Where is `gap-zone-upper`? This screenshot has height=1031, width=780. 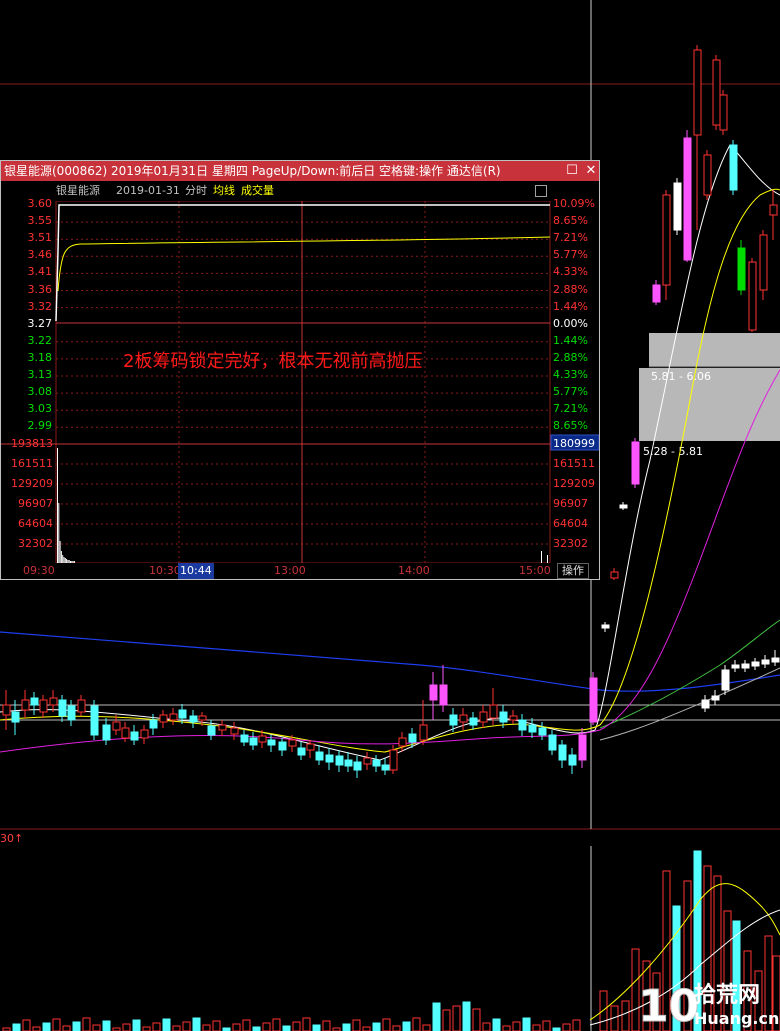 gap-zone-upper is located at coordinates (714, 350).